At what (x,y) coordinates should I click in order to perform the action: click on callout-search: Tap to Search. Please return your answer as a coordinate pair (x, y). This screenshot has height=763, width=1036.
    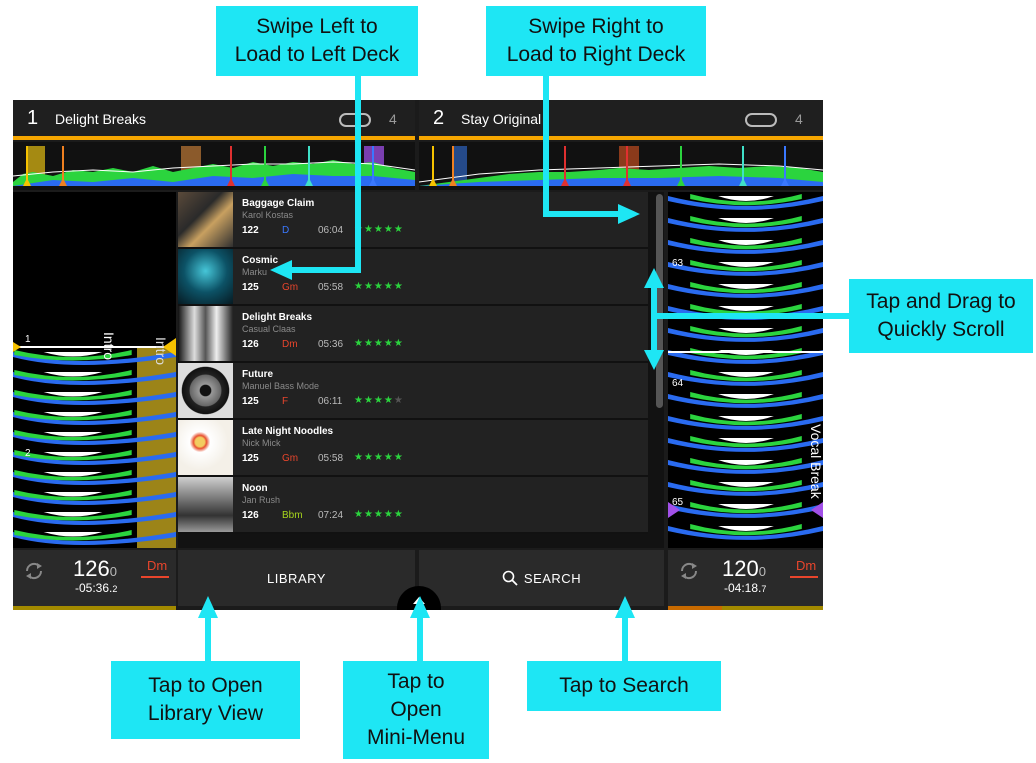
    Looking at the image, I should click on (624, 686).